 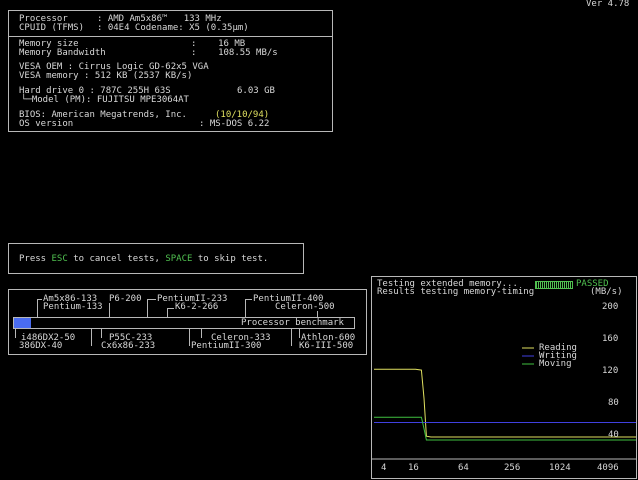 What do you see at coordinates (610, 339) in the screenshot?
I see `y-tick: 160` at bounding box center [610, 339].